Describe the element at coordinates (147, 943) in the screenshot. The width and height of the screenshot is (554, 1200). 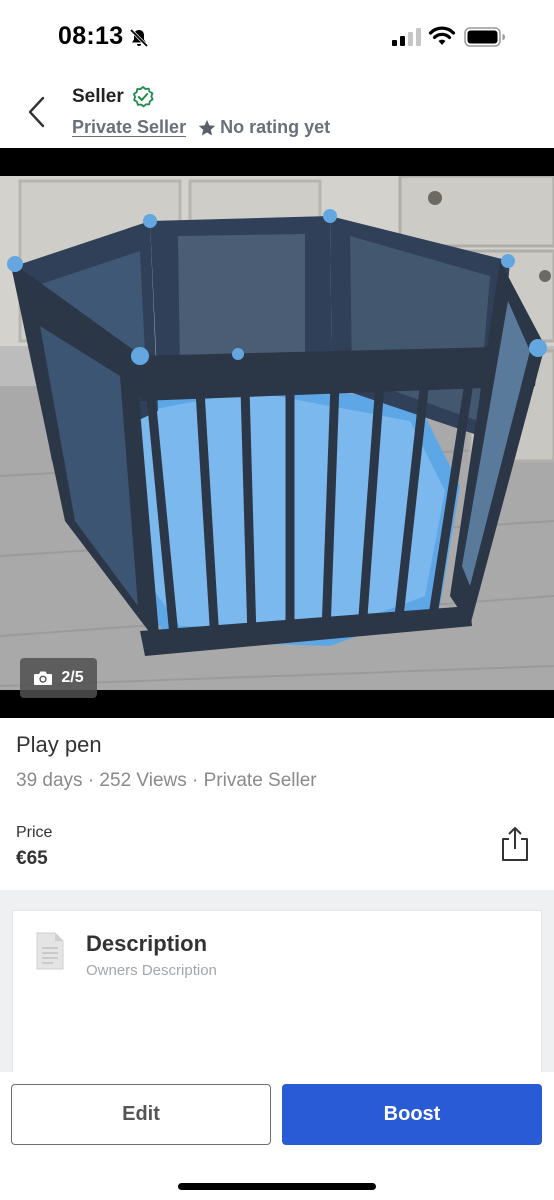
I see `description-title: Description` at that location.